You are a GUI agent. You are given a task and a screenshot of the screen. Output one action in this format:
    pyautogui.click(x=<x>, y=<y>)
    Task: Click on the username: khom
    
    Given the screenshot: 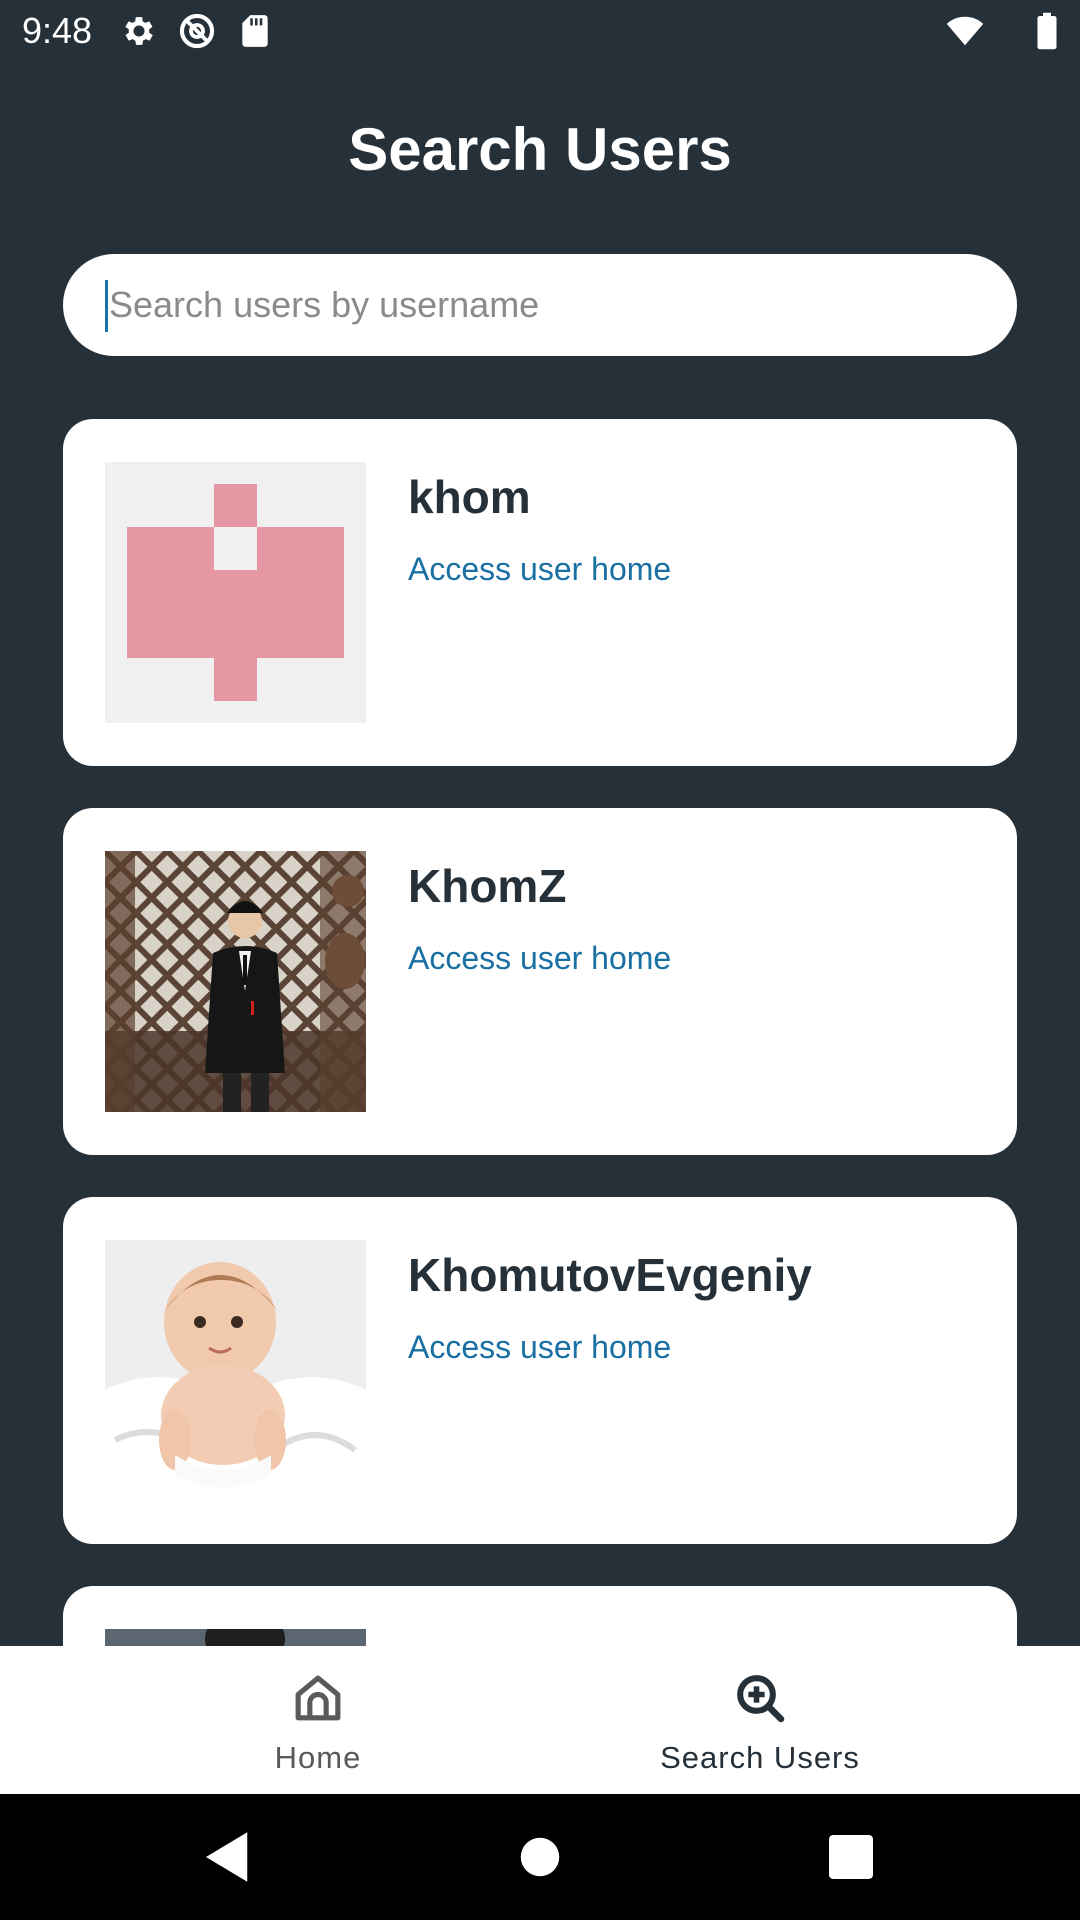 What is the action you would take?
    pyautogui.click(x=469, y=497)
    